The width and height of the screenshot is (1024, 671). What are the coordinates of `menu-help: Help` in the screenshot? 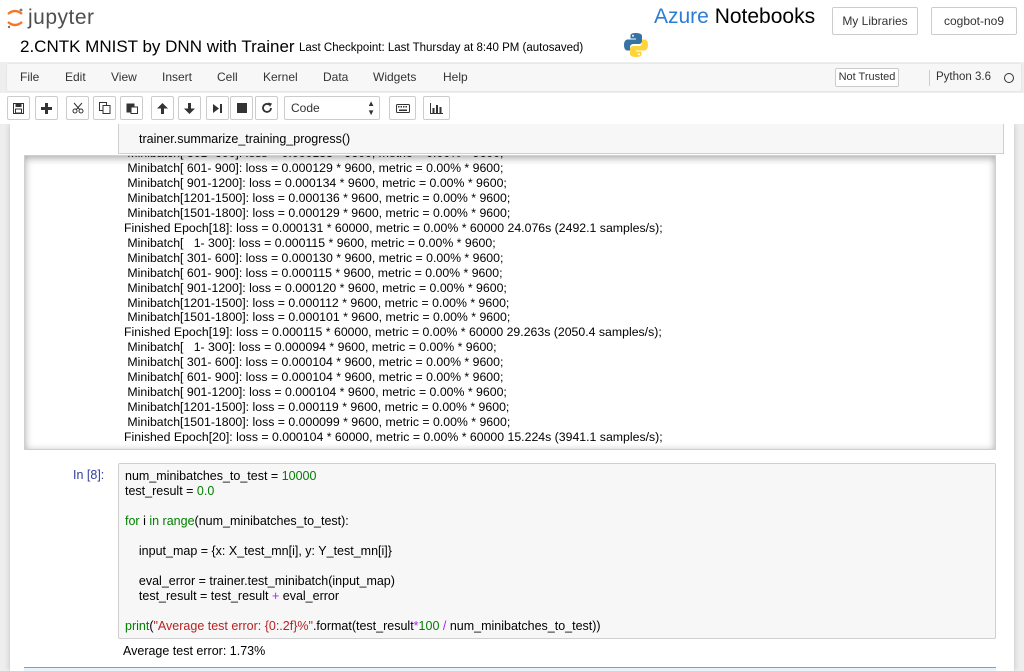 It's located at (455, 77).